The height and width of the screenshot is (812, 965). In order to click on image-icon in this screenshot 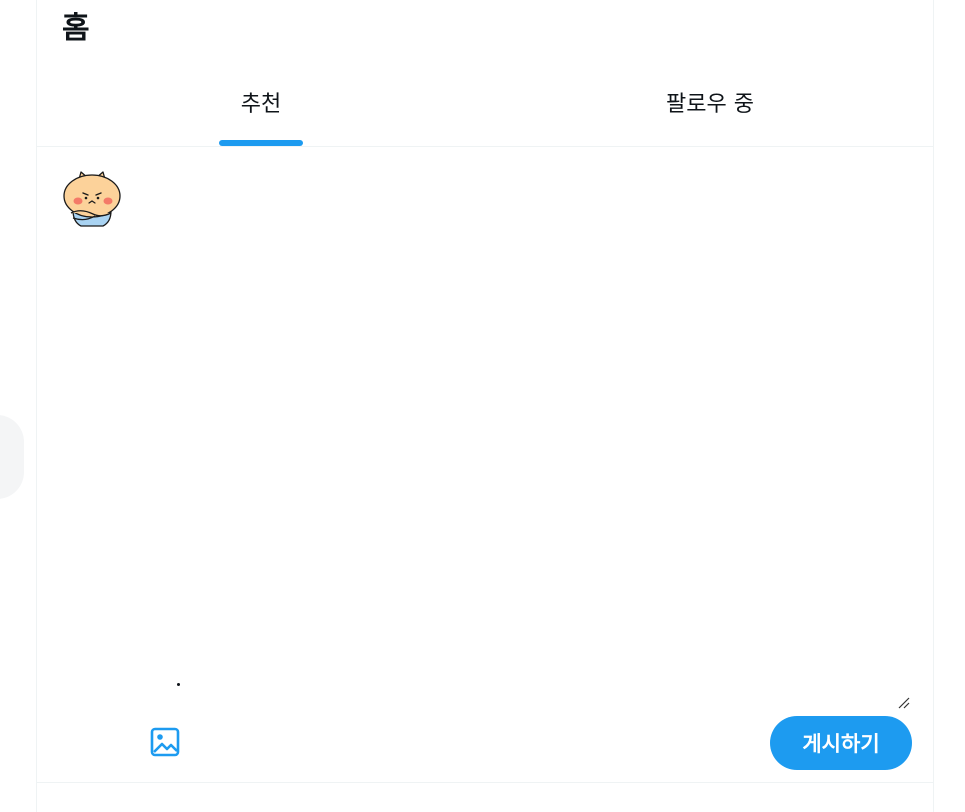, I will do `click(165, 742)`.